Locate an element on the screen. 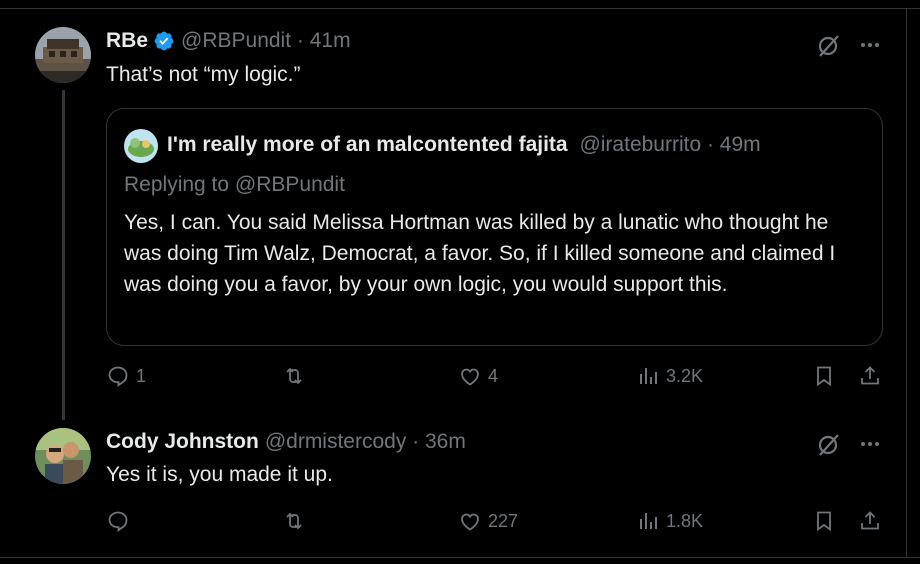 This screenshot has width=920, height=564. views-button: 1.8K is located at coordinates (669, 521).